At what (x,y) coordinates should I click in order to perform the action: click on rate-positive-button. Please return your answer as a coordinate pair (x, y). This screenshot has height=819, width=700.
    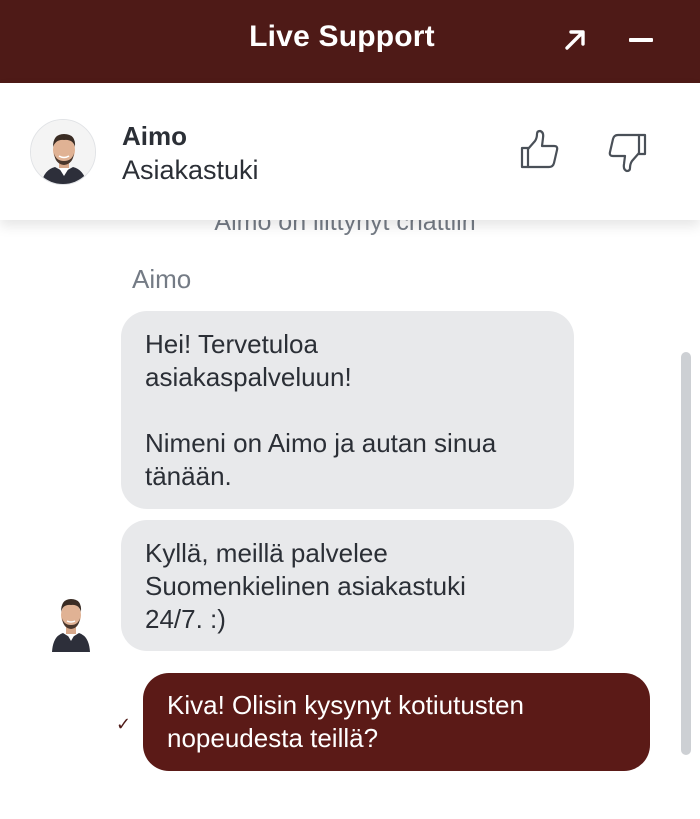
    Looking at the image, I should click on (540, 151).